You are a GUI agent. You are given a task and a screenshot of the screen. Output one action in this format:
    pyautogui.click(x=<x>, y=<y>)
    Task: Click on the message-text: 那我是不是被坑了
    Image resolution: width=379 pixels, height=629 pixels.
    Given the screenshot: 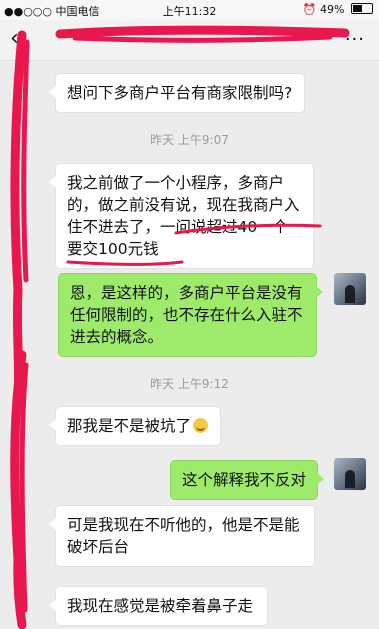 What is the action you would take?
    pyautogui.click(x=129, y=426)
    